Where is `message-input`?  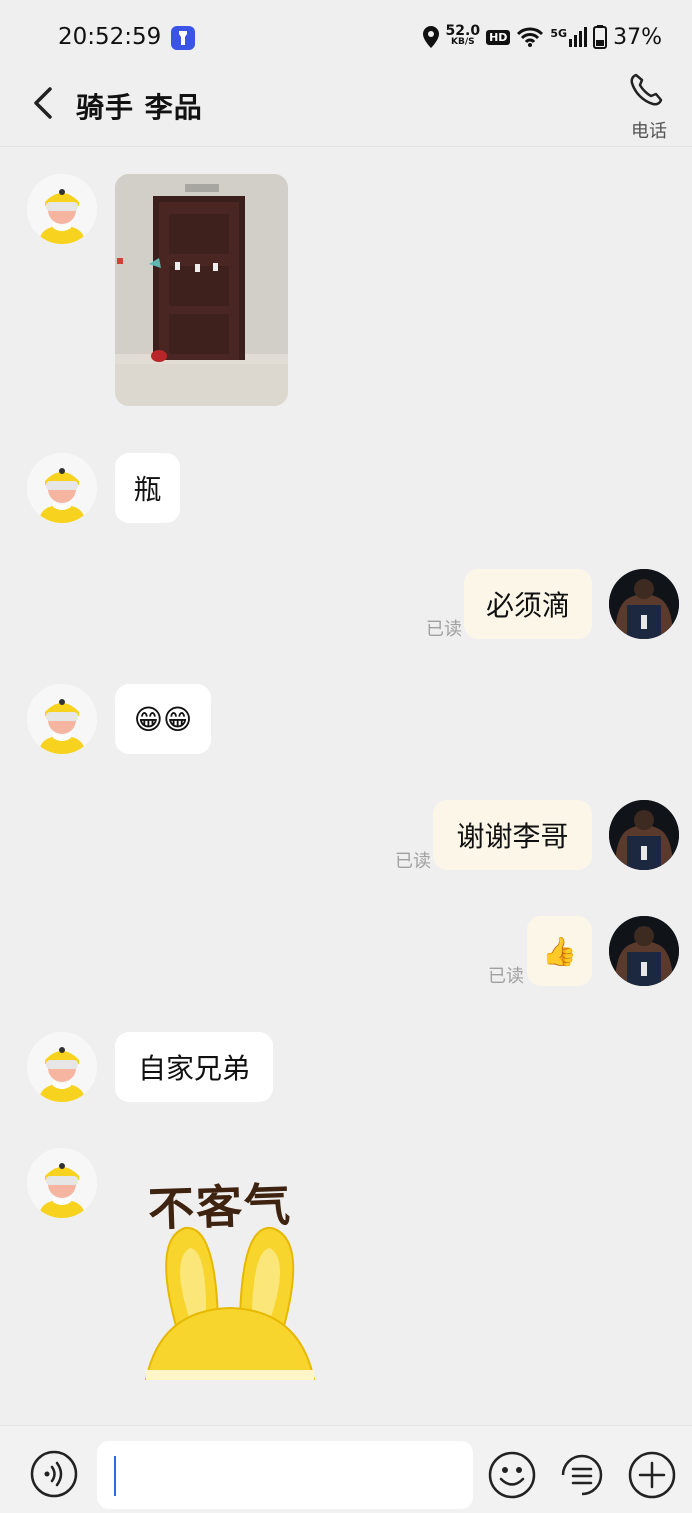
message-input is located at coordinates (285, 1475).